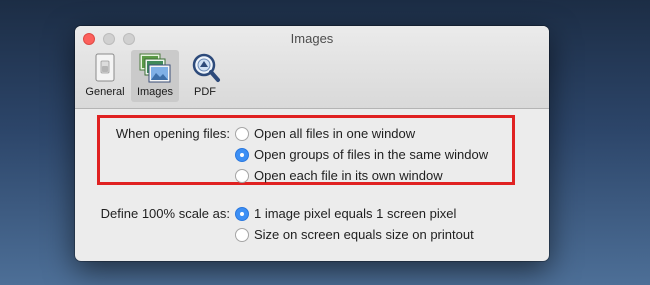  Describe the element at coordinates (348, 175) in the screenshot. I see `option-label: Open each file in its own window` at that location.